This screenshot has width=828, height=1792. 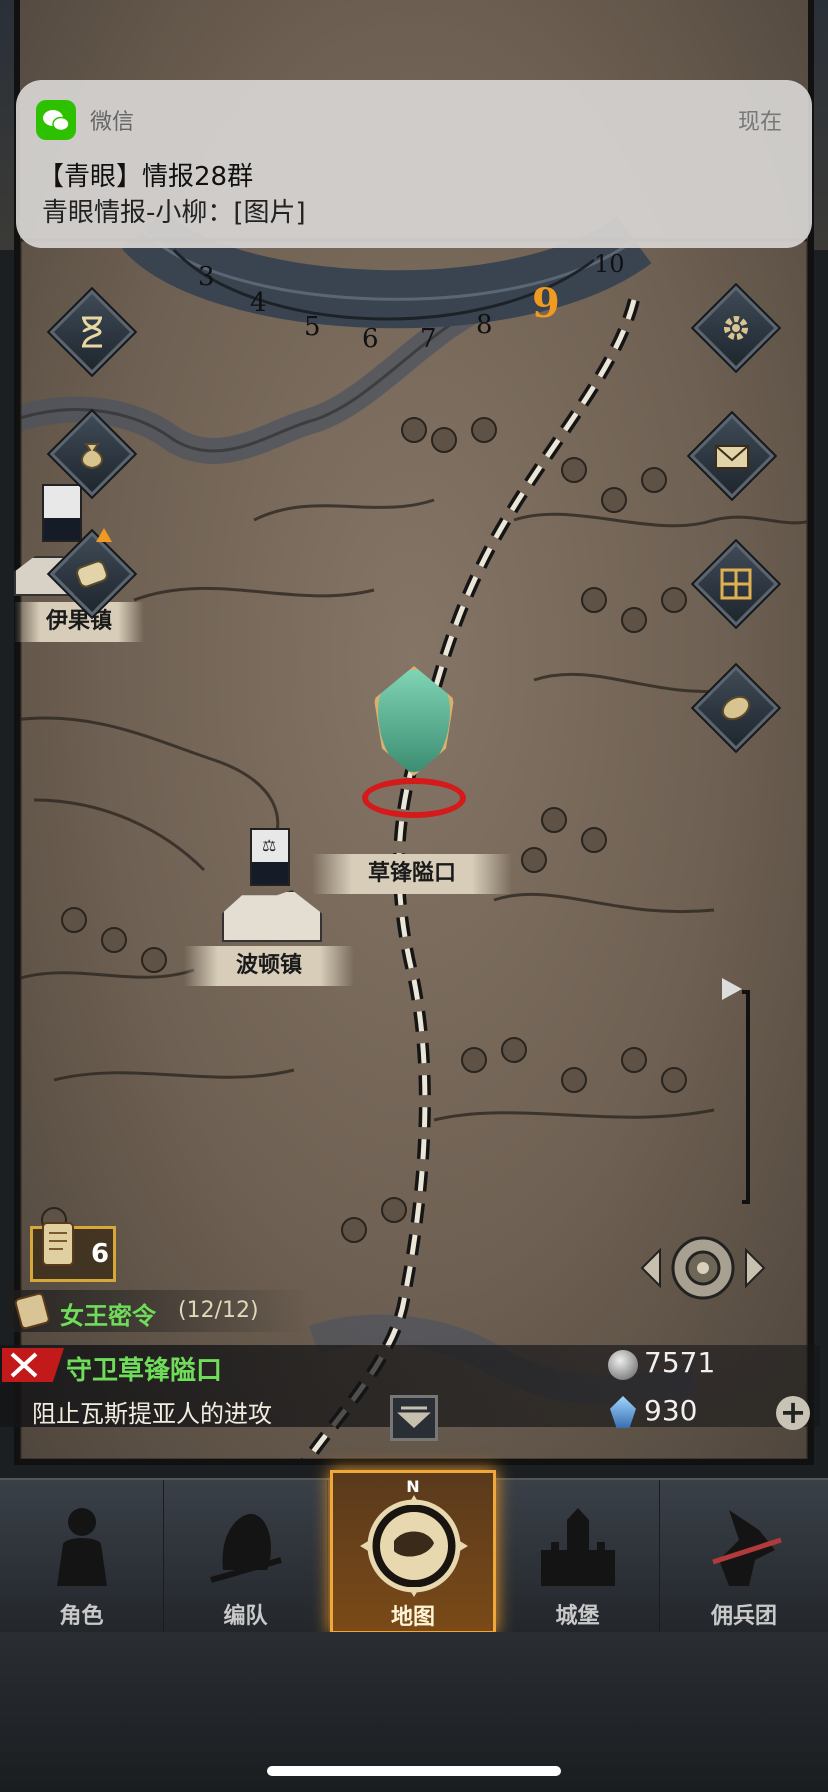 I want to click on window-button, so click(x=736, y=584).